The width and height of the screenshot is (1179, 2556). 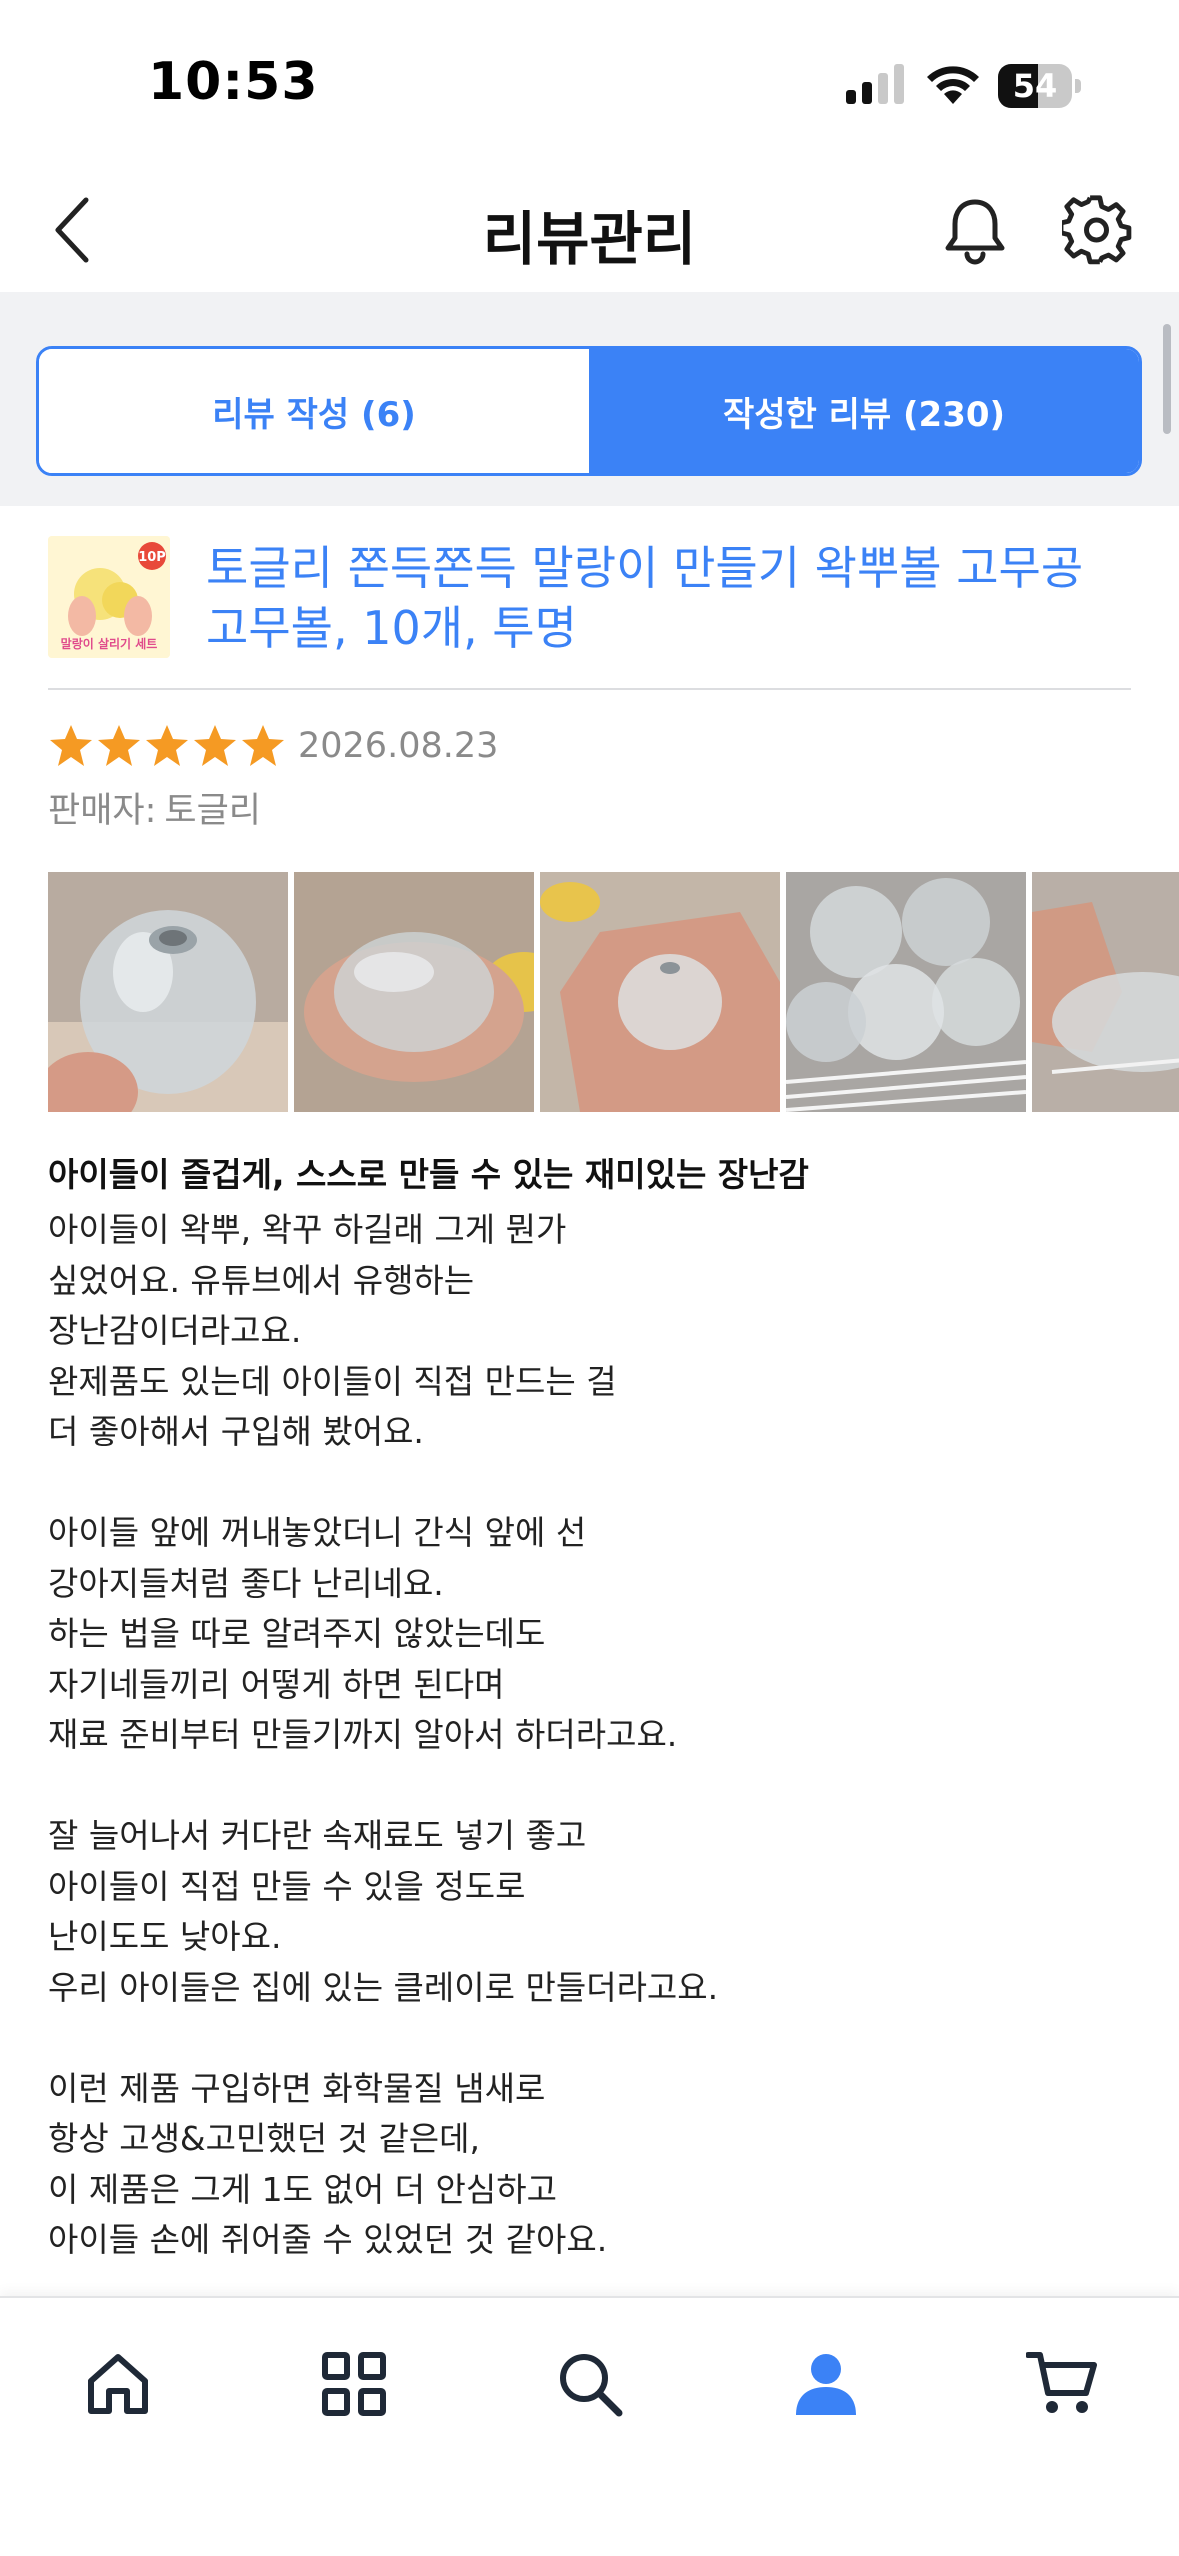 I want to click on review-line: 이 제품은 그게 1도 없어 더 안심하고, so click(x=302, y=2189).